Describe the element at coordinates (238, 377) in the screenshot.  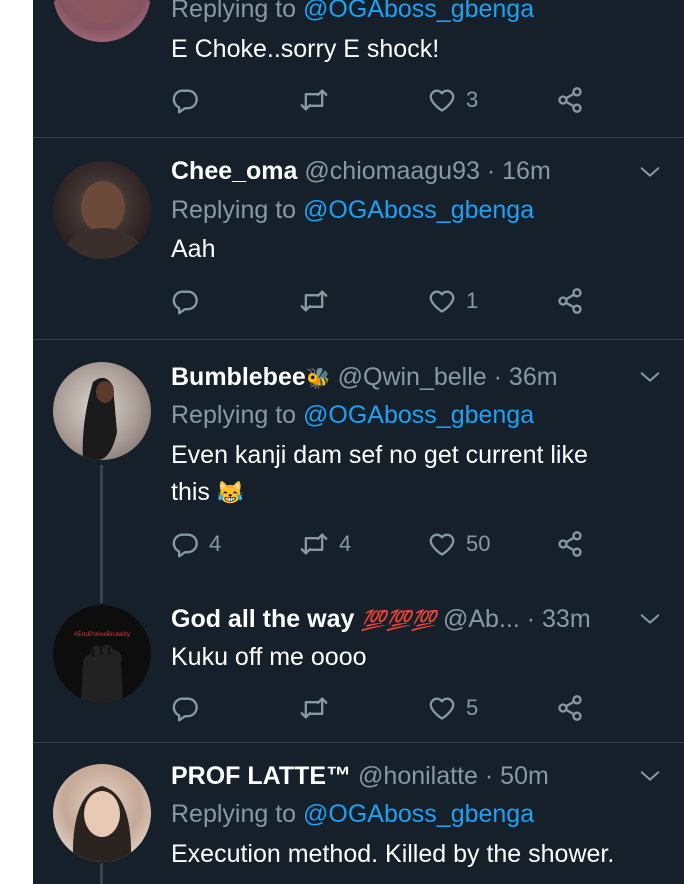
I see `display-name: Bumblebee` at that location.